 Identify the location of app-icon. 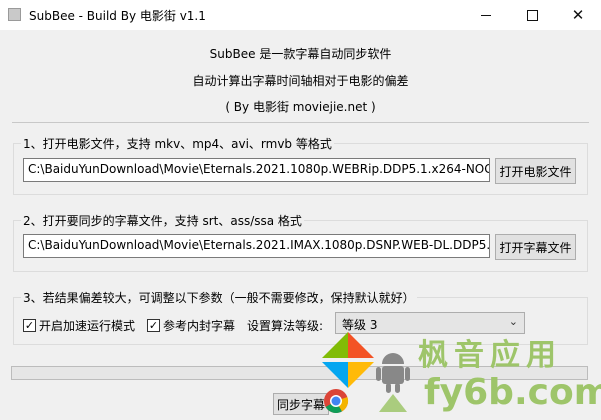
(14, 14).